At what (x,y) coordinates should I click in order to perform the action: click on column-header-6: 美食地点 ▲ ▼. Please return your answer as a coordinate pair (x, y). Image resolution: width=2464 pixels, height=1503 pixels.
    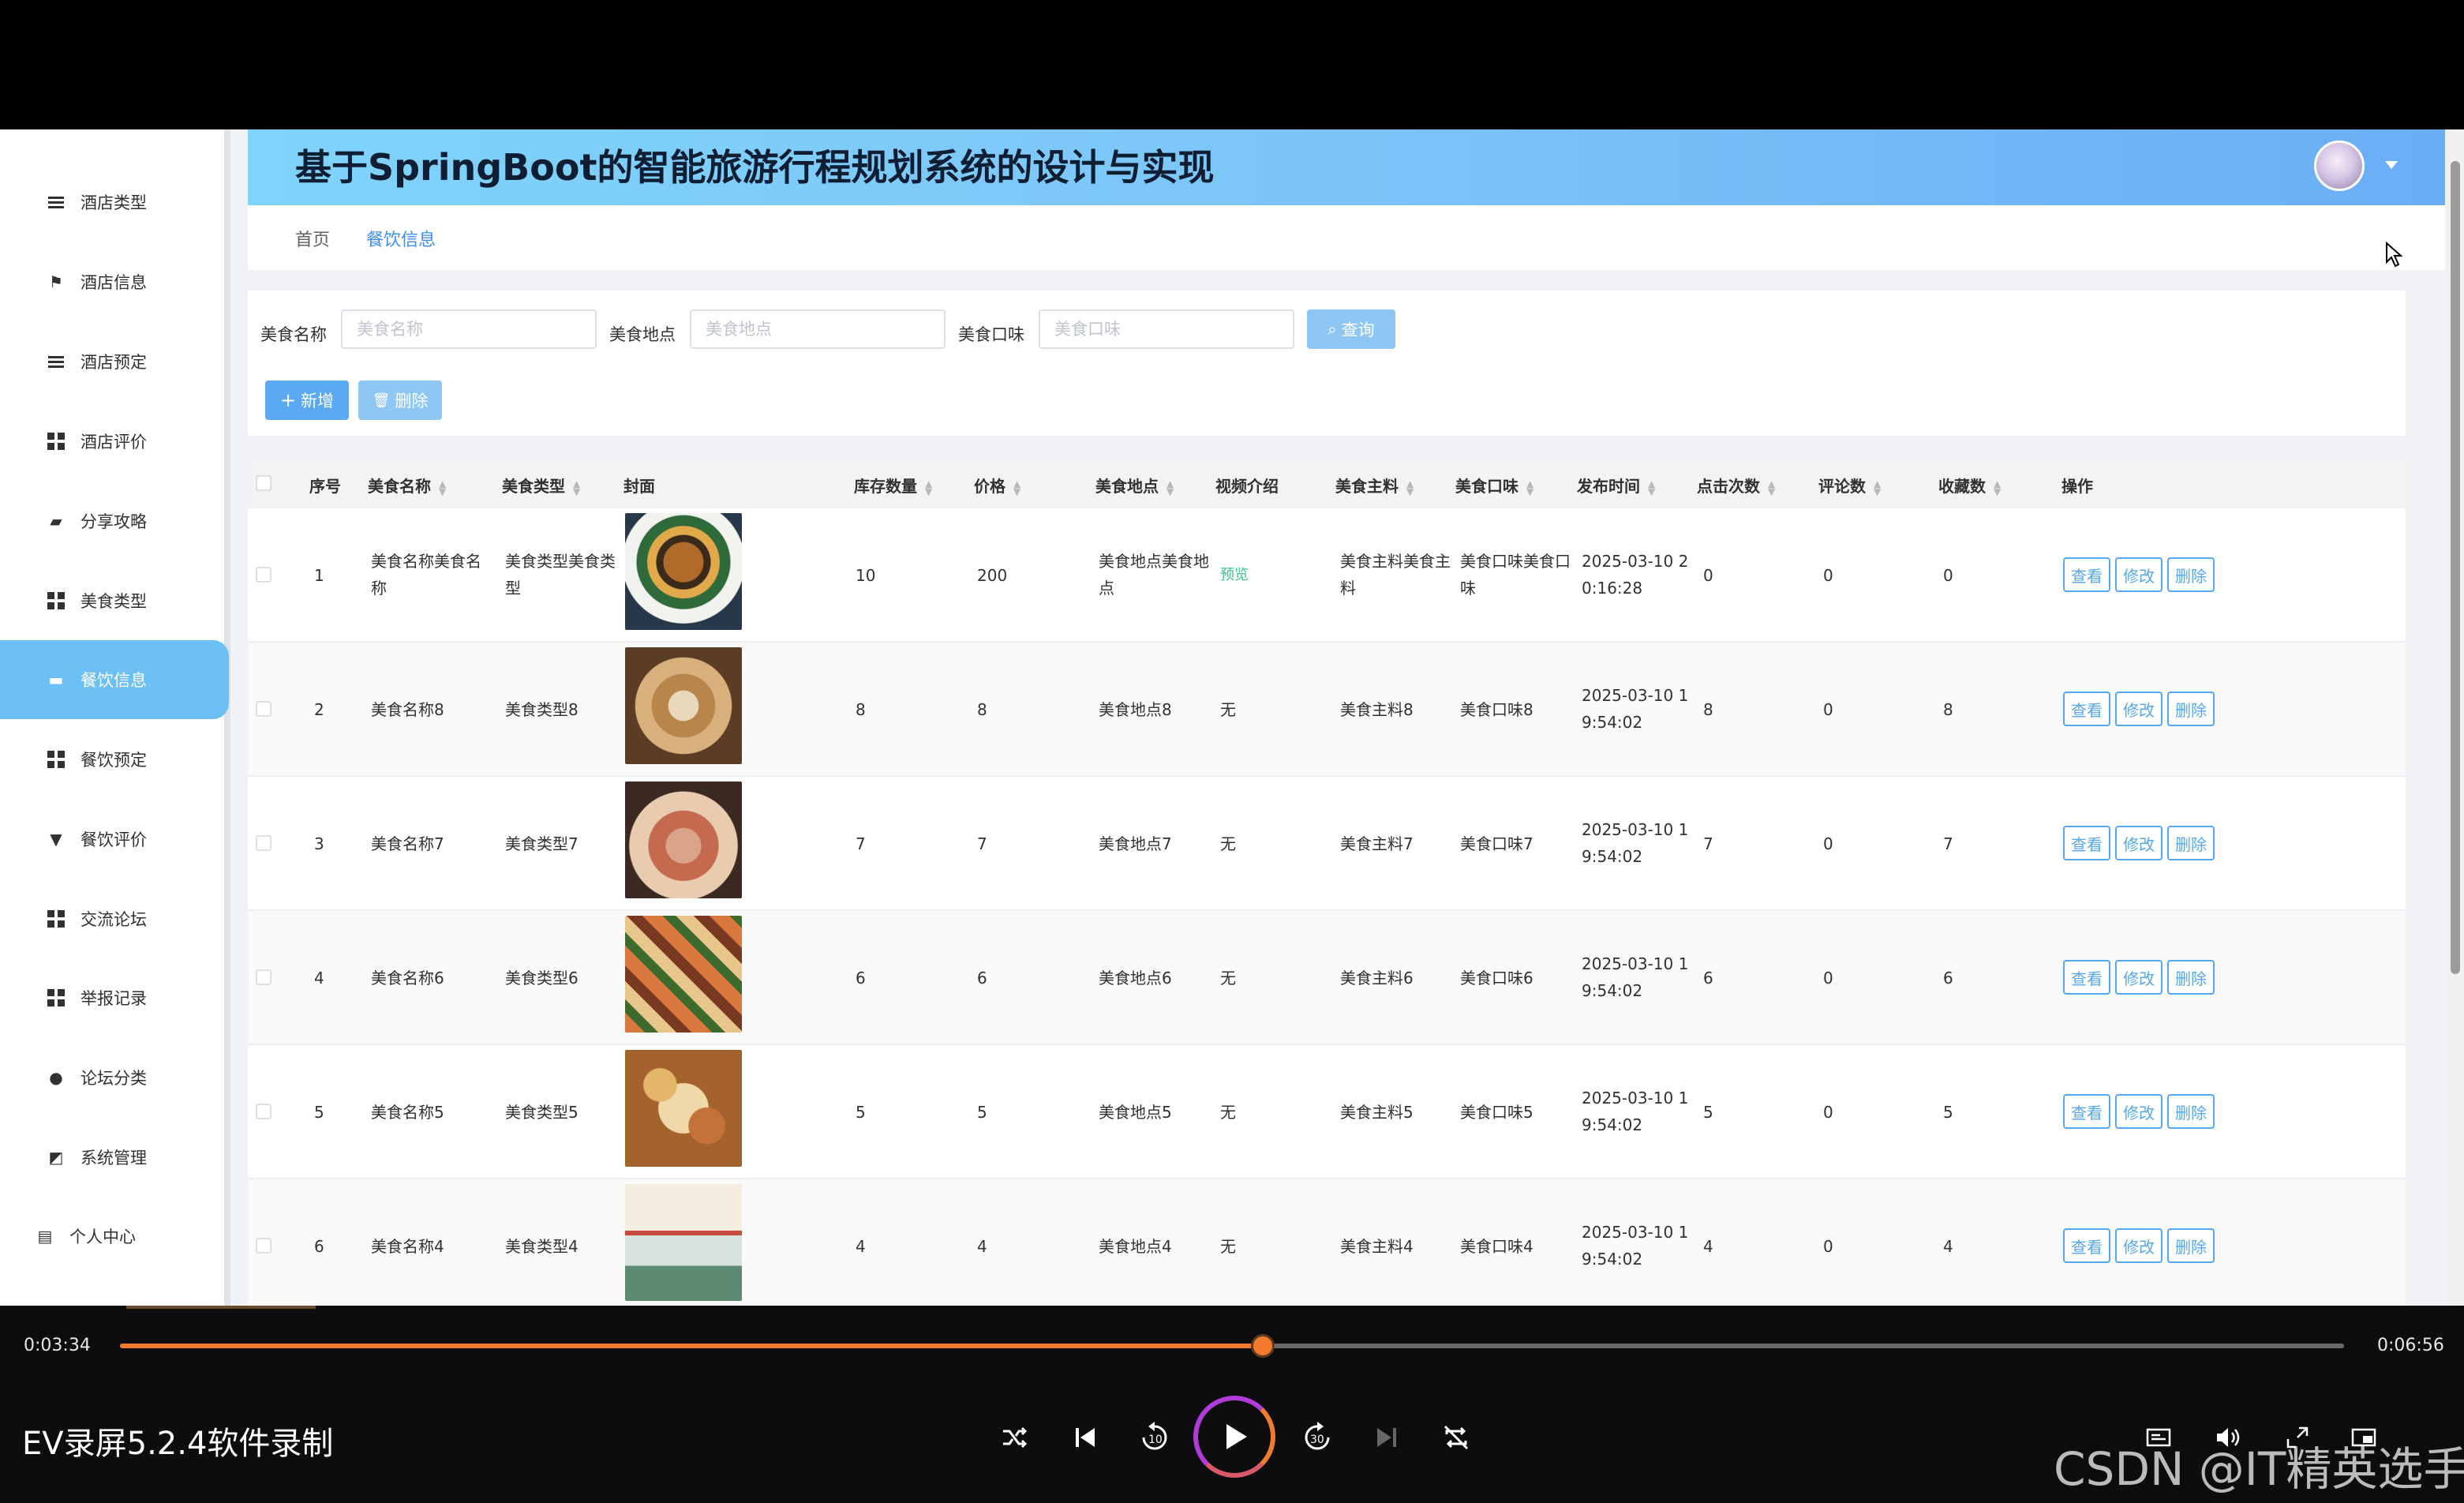
    Looking at the image, I should click on (1134, 485).